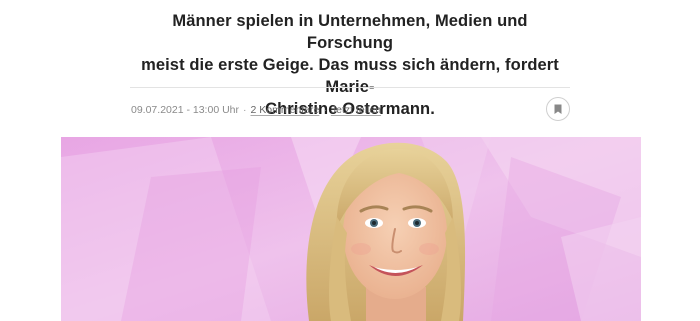 This screenshot has height=321, width=700. What do you see at coordinates (350, 87) in the screenshot?
I see `divider` at bounding box center [350, 87].